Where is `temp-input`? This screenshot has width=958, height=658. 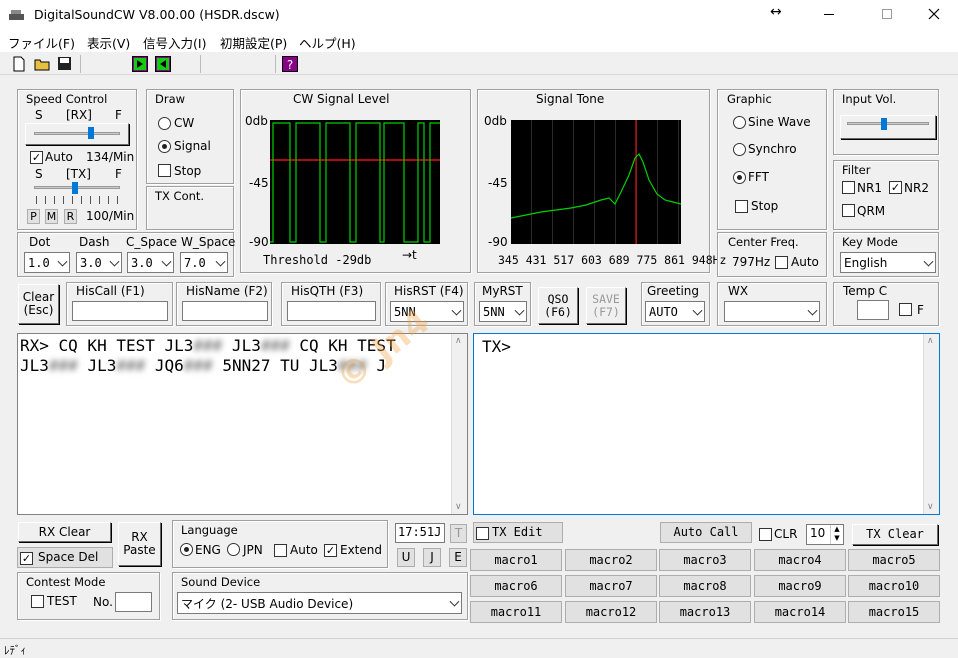 temp-input is located at coordinates (873, 310).